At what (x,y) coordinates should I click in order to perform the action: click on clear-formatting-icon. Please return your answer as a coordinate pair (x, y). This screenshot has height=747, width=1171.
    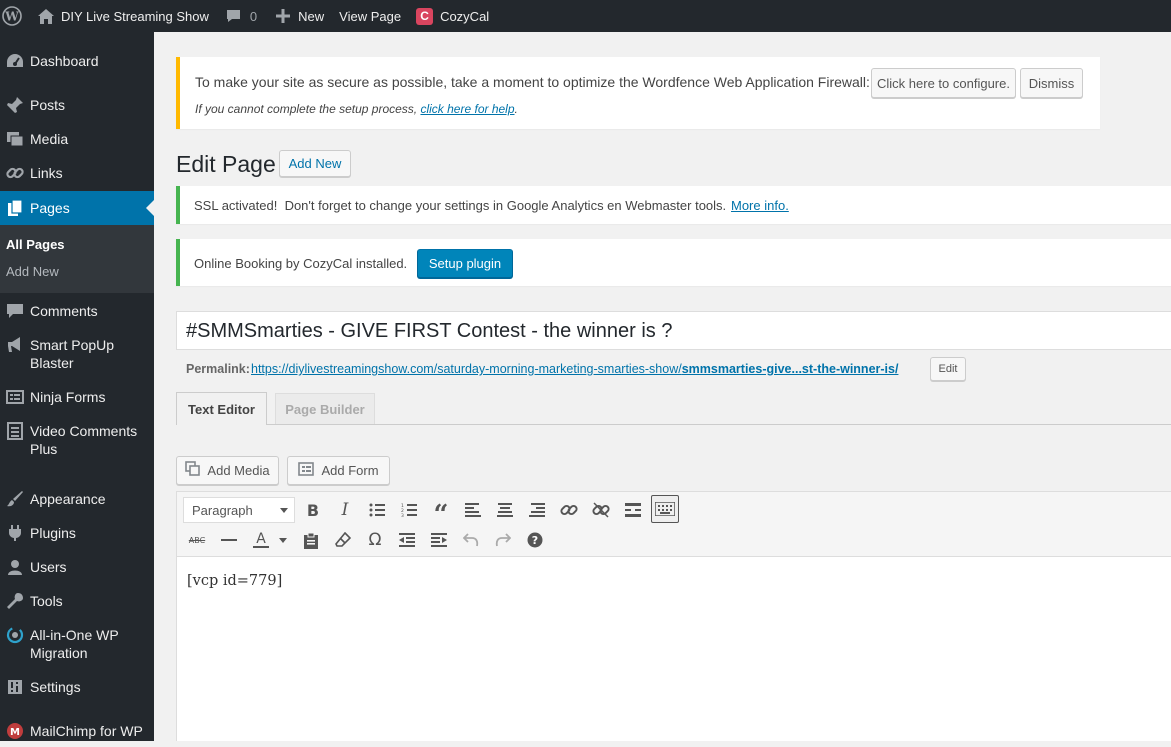
    Looking at the image, I should click on (343, 540).